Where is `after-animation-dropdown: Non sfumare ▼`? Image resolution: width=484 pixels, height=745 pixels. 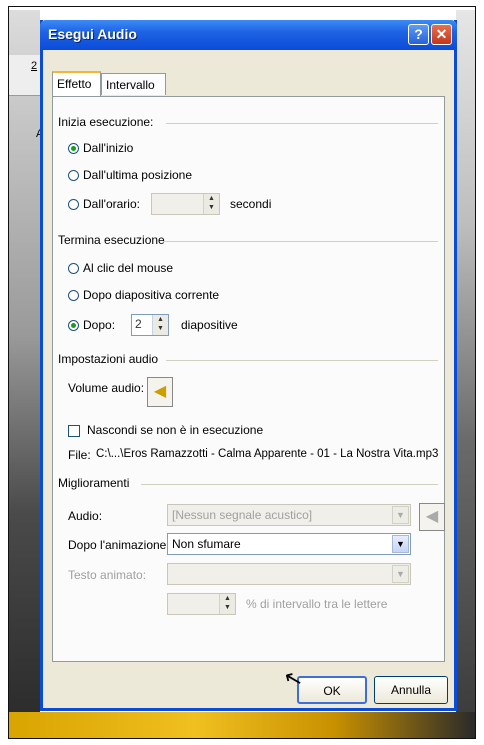
after-animation-dropdown: Non sfumare ▼ is located at coordinates (289, 544).